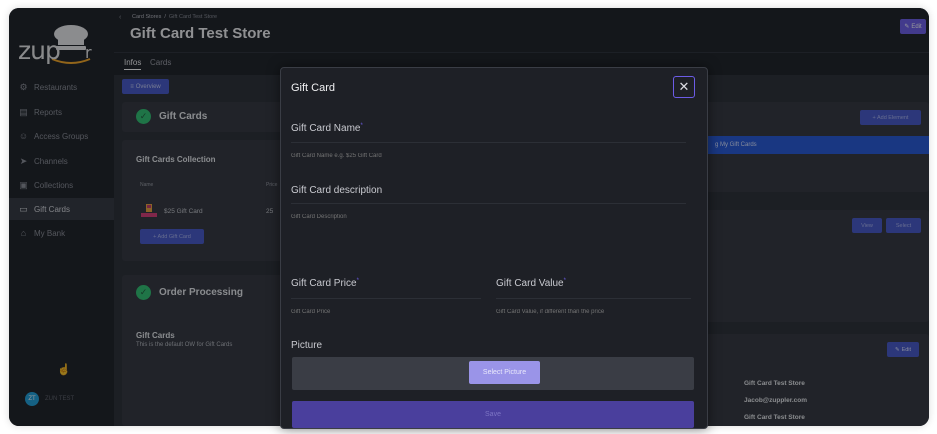  I want to click on gift-card-name-label: Gift Card Name*, so click(327, 128).